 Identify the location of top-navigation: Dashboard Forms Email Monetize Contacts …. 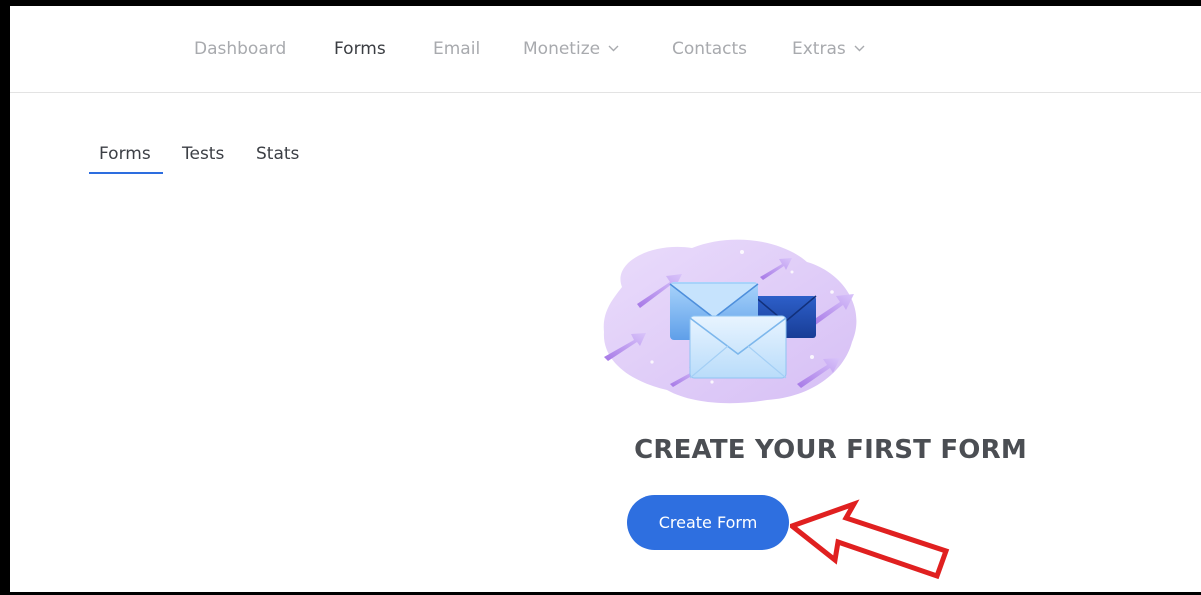
(605, 49).